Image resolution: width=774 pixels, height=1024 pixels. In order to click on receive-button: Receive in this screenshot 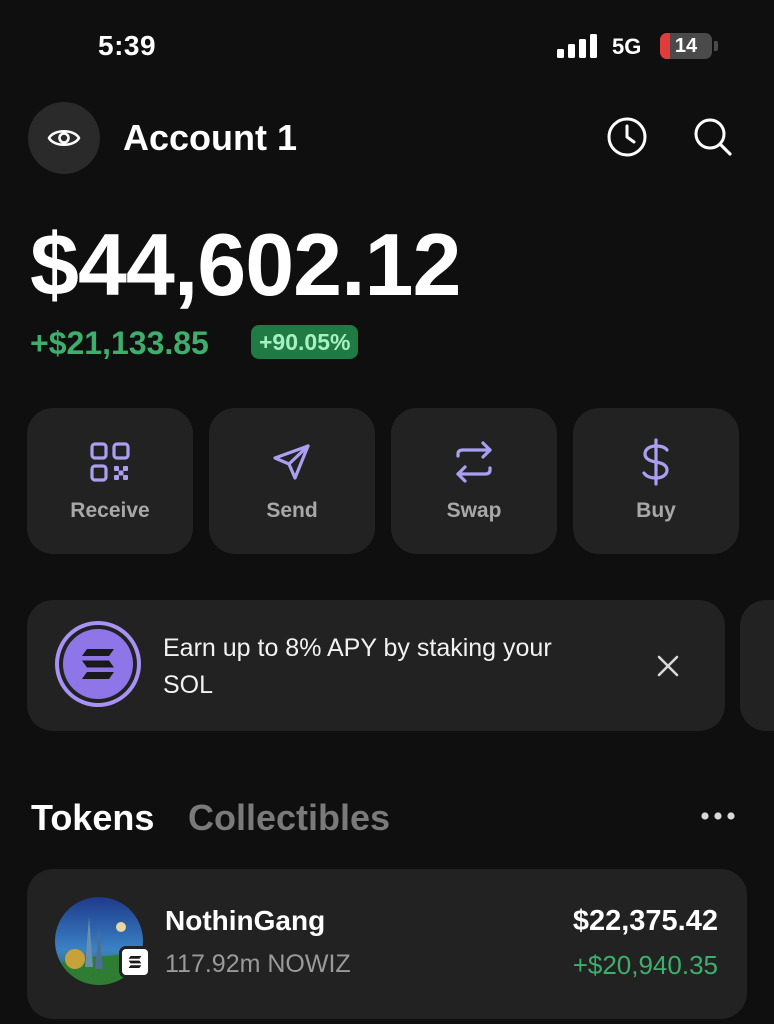, I will do `click(110, 481)`.